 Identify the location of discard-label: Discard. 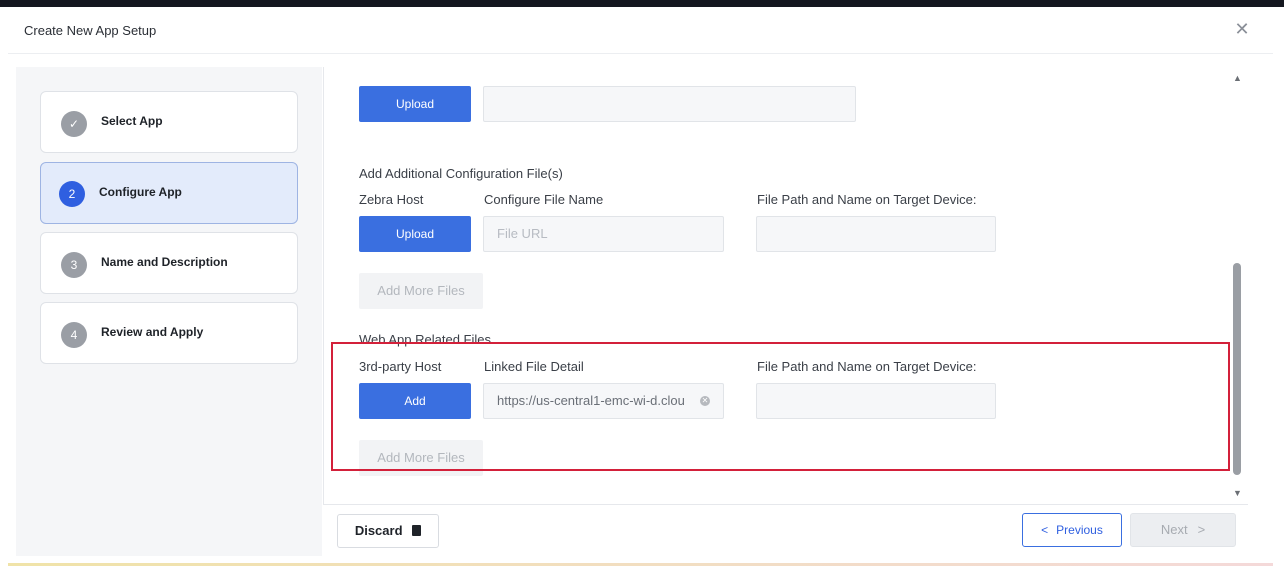
(378, 530).